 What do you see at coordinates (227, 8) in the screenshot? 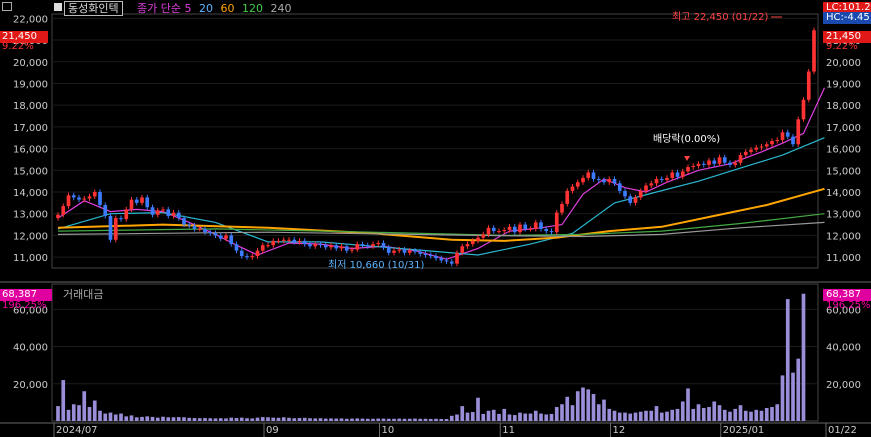
I see `ma-60-label: 60` at bounding box center [227, 8].